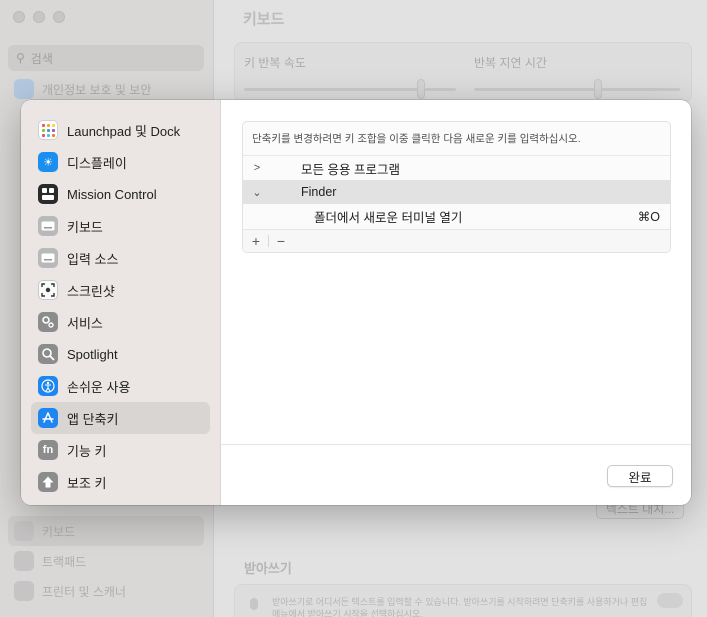  Describe the element at coordinates (257, 168) in the screenshot. I see `chevron-right-icon: >` at that location.